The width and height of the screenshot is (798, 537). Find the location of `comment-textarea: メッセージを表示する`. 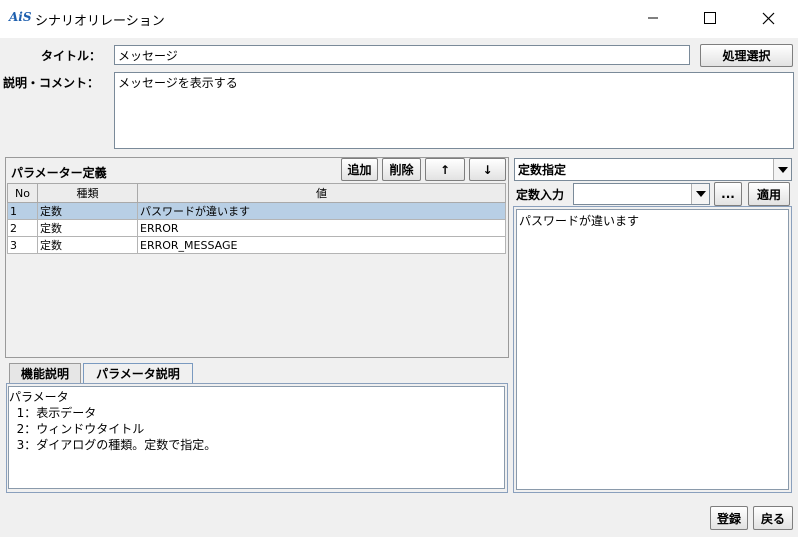

comment-textarea: メッセージを表示する is located at coordinates (454, 110).